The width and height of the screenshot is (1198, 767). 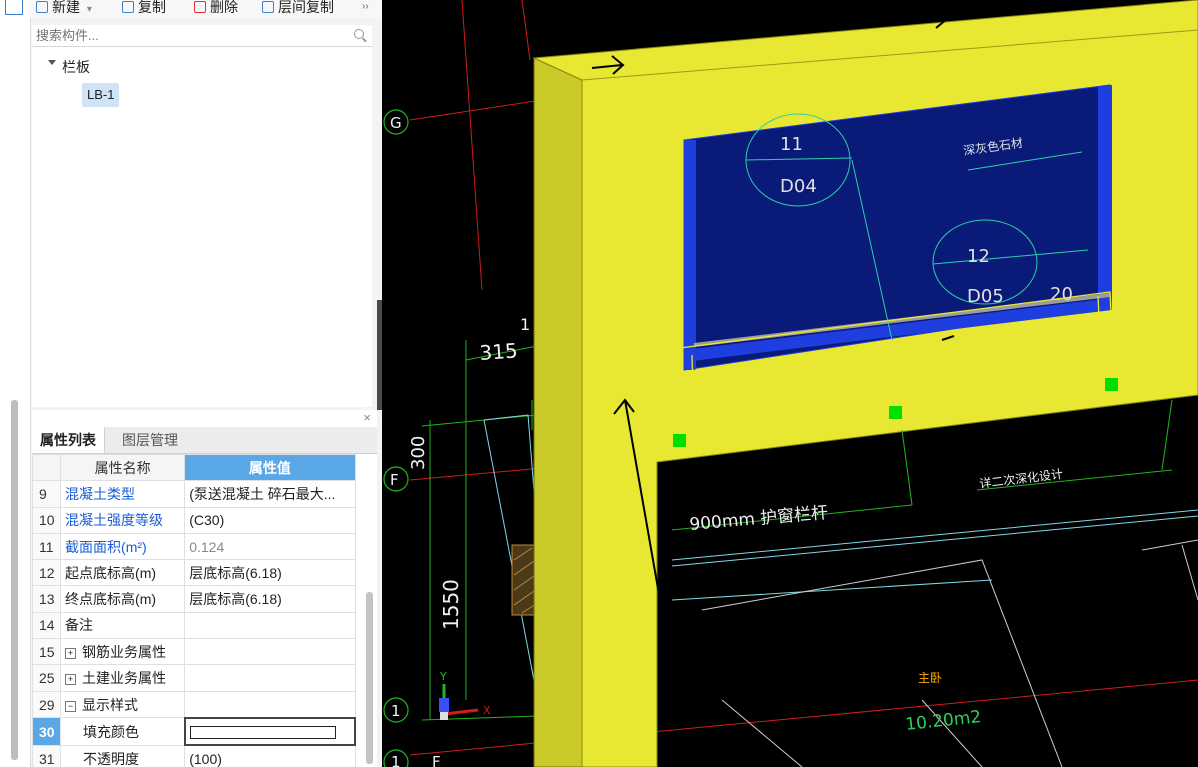 What do you see at coordinates (895, 412) in the screenshot?
I see `grip-handle-mid` at bounding box center [895, 412].